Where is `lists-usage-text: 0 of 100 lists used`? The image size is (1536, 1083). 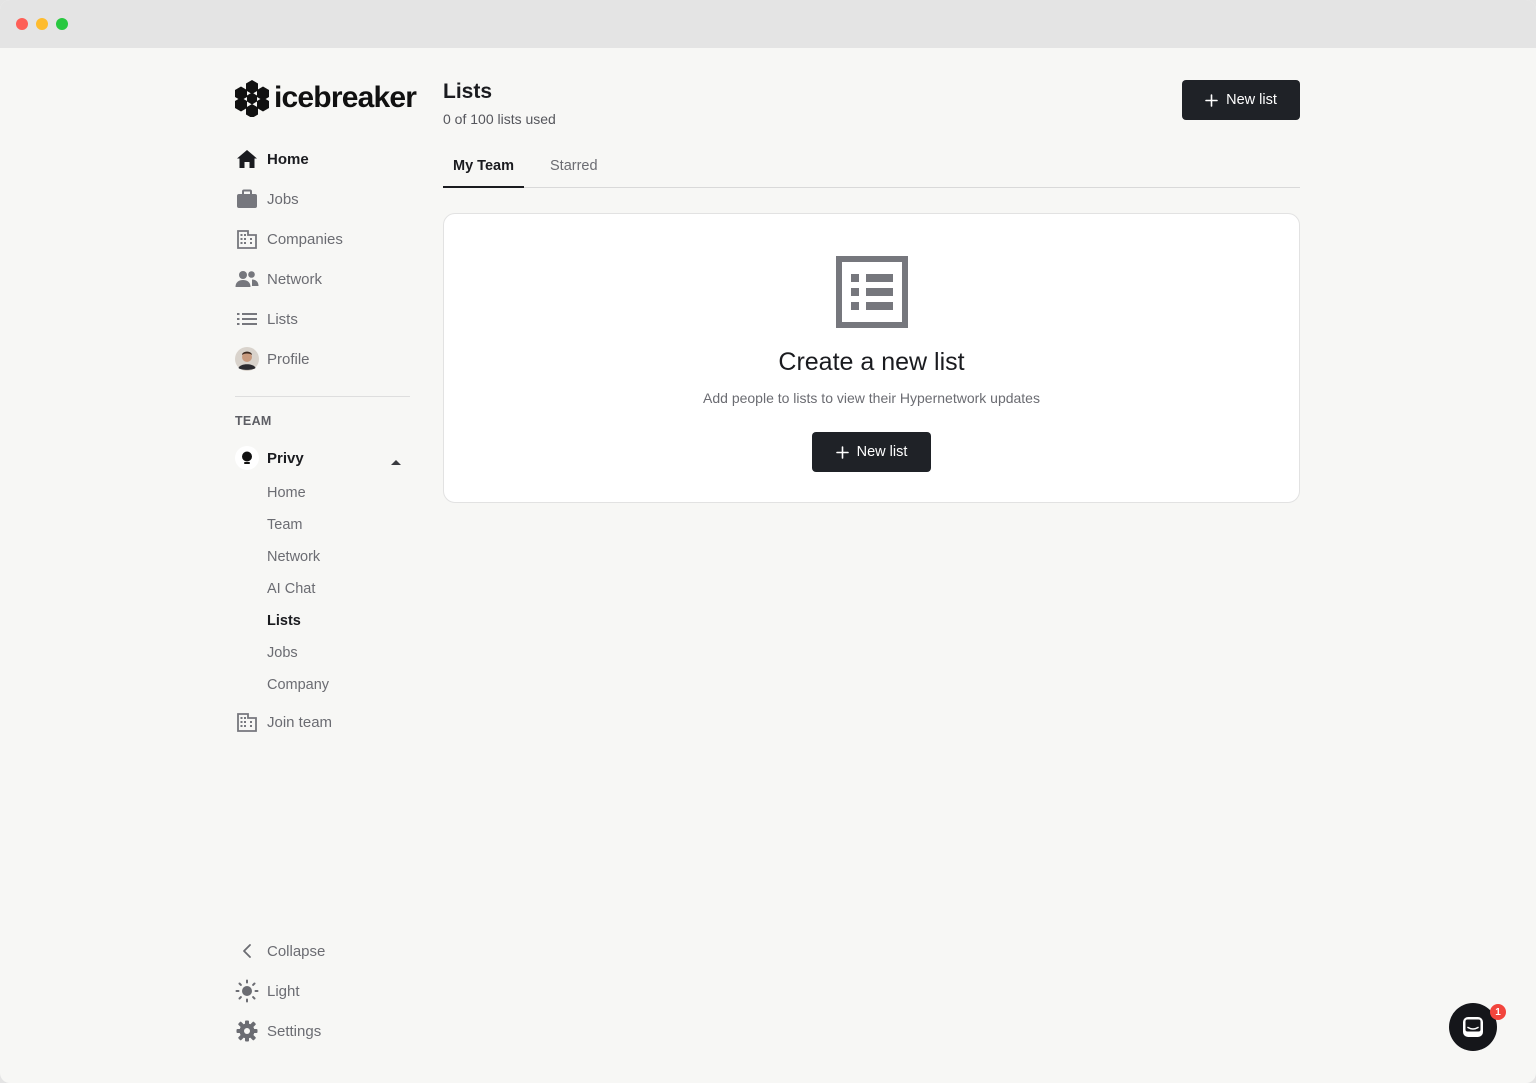 lists-usage-text: 0 of 100 lists used is located at coordinates (499, 119).